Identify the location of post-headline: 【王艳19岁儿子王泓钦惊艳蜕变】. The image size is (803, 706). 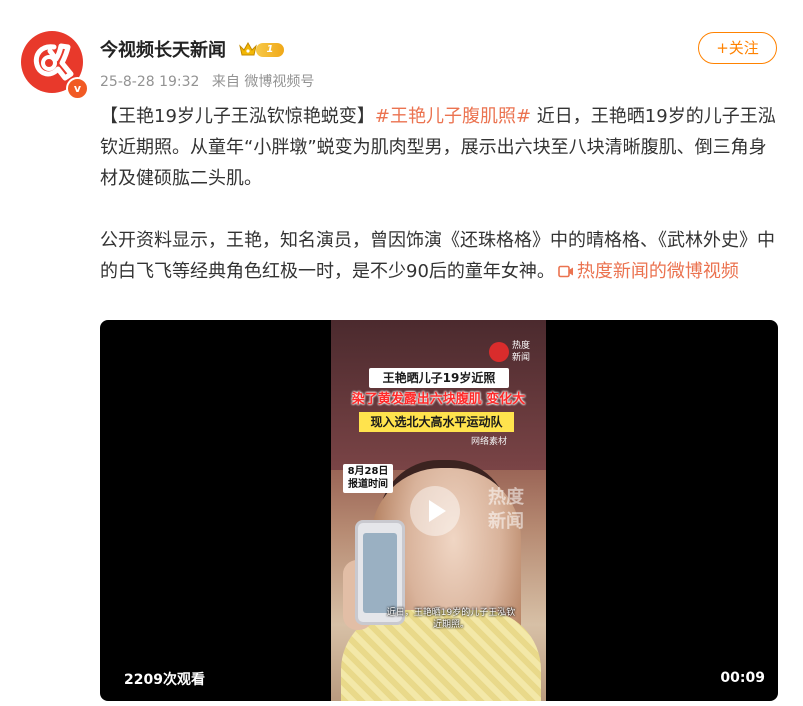
(237, 116).